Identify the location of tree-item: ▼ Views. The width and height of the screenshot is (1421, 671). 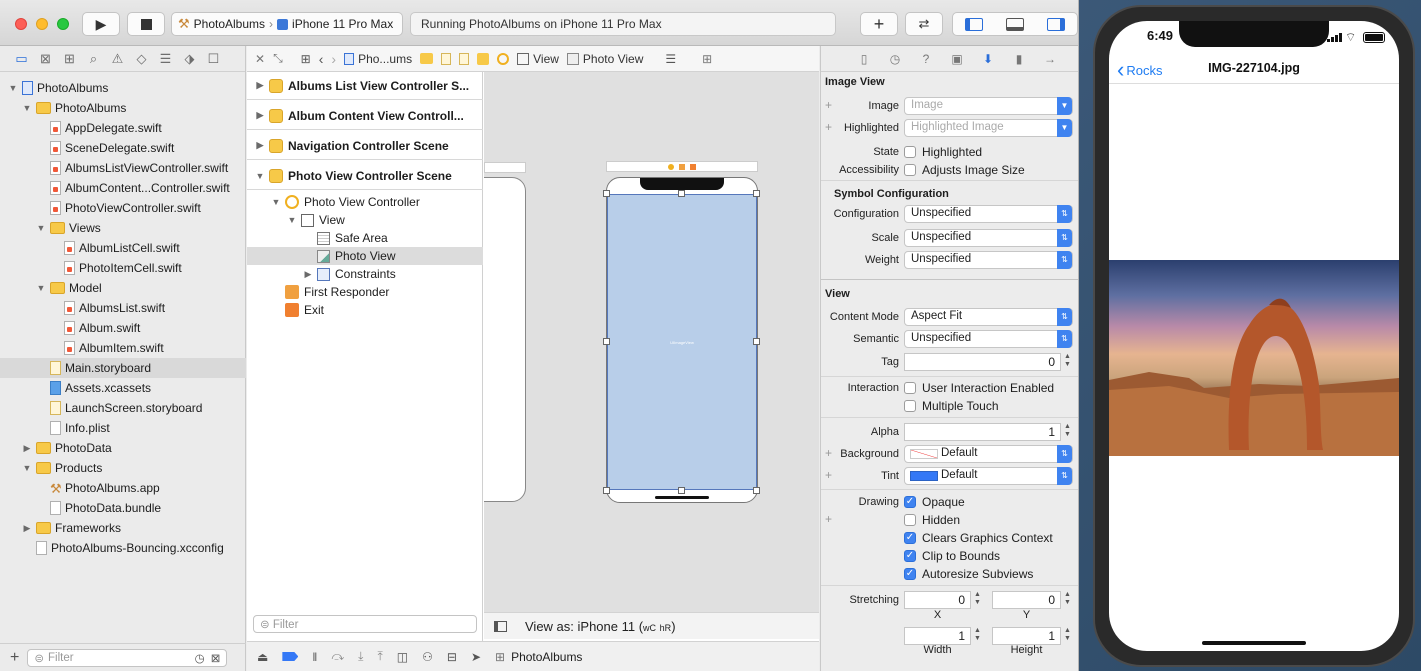
(123, 228).